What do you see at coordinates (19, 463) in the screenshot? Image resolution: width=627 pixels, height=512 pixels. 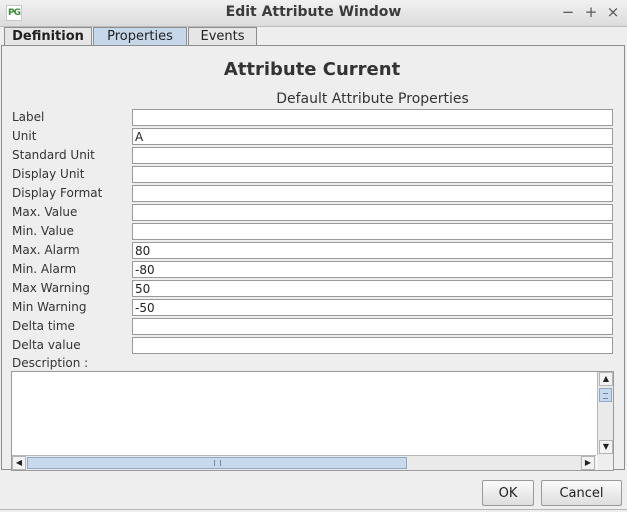 I see `scroll-left-icon: ◀` at bounding box center [19, 463].